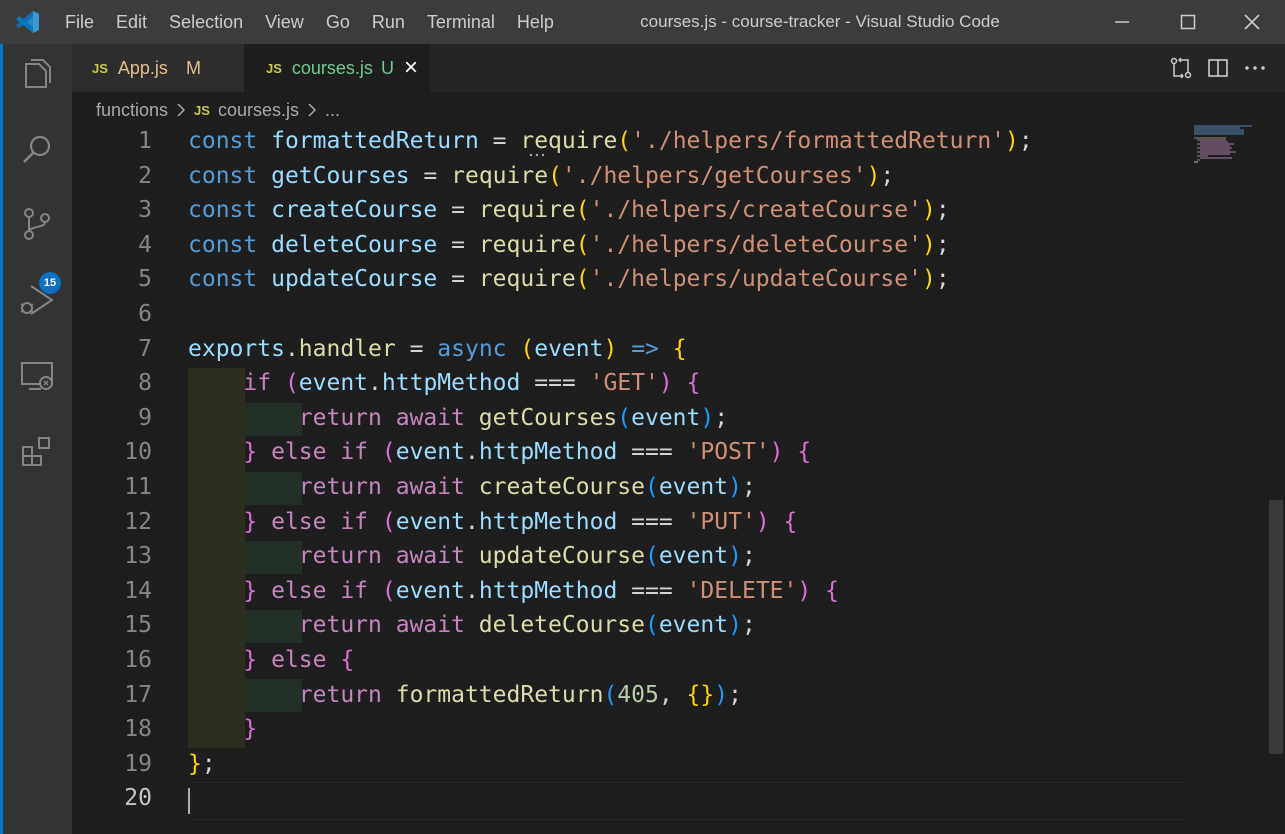  What do you see at coordinates (132, 110) in the screenshot?
I see `breadcrumb-folder: functions` at bounding box center [132, 110].